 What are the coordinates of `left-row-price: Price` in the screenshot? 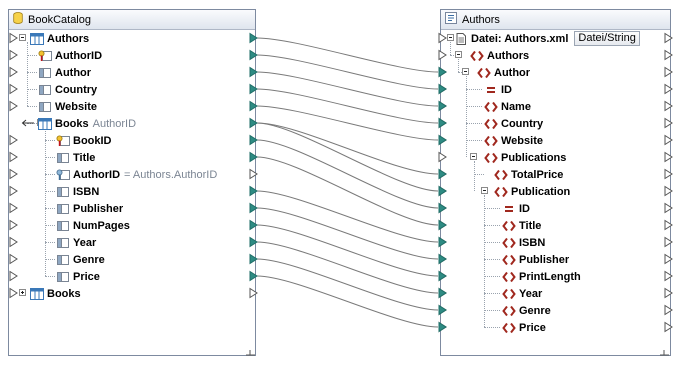 It's located at (78, 276).